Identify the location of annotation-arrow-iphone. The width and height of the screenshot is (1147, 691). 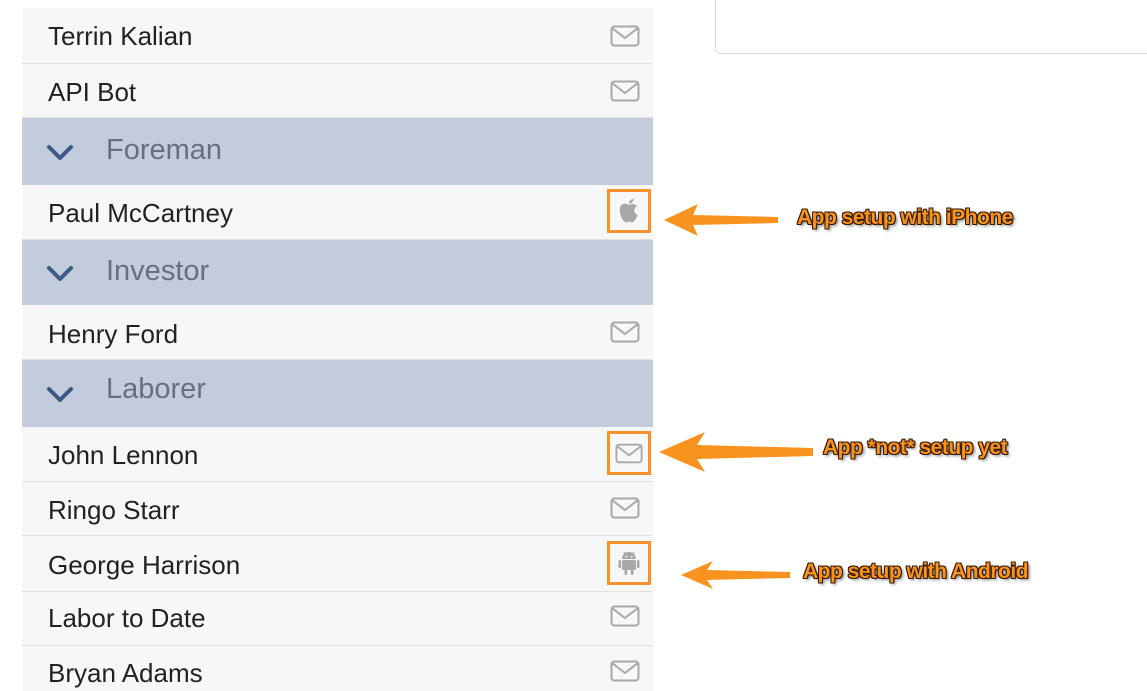
(720, 220).